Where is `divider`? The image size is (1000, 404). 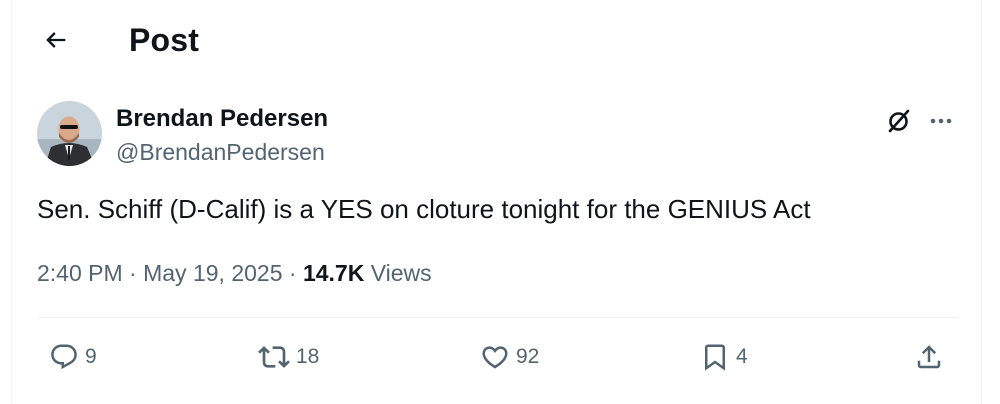
divider is located at coordinates (497, 317).